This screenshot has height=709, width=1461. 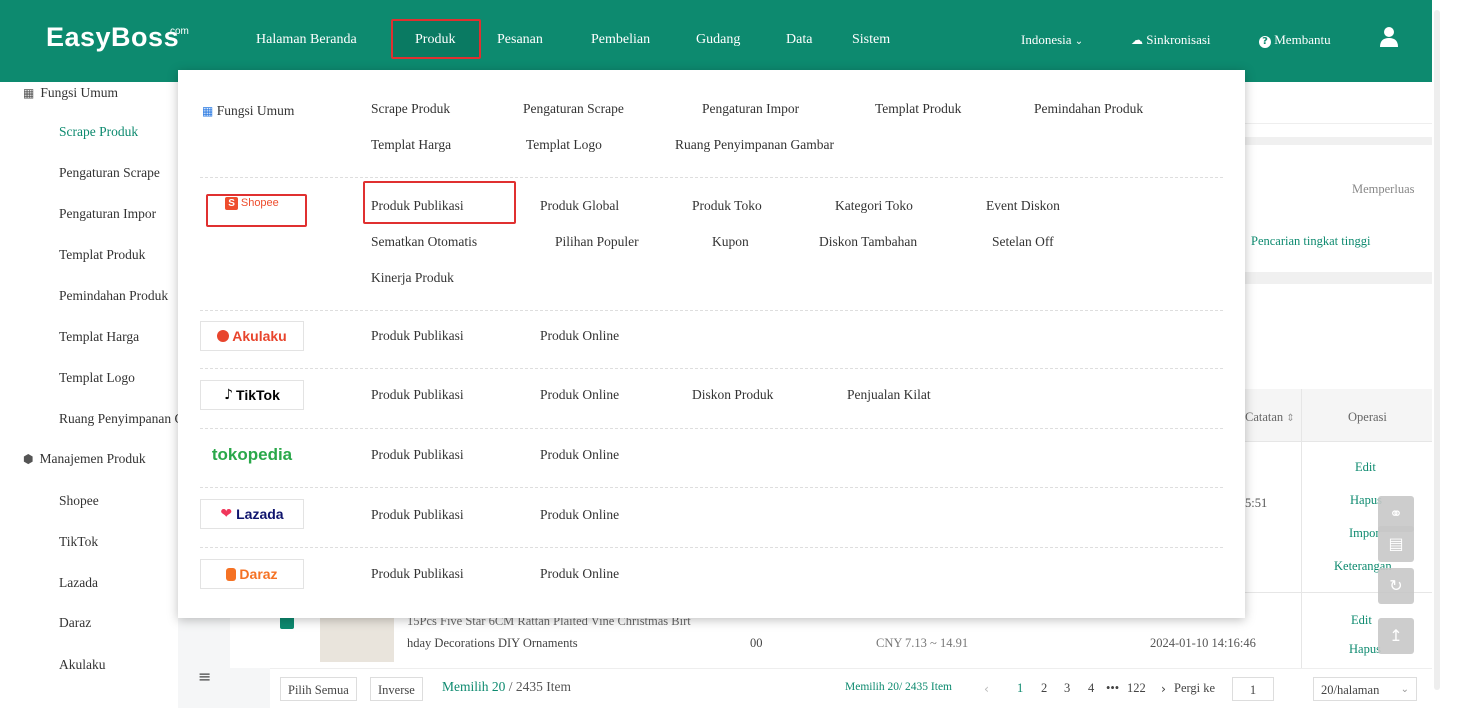 What do you see at coordinates (564, 145) in the screenshot?
I see `menu-templat-logo: Templat Logo` at bounding box center [564, 145].